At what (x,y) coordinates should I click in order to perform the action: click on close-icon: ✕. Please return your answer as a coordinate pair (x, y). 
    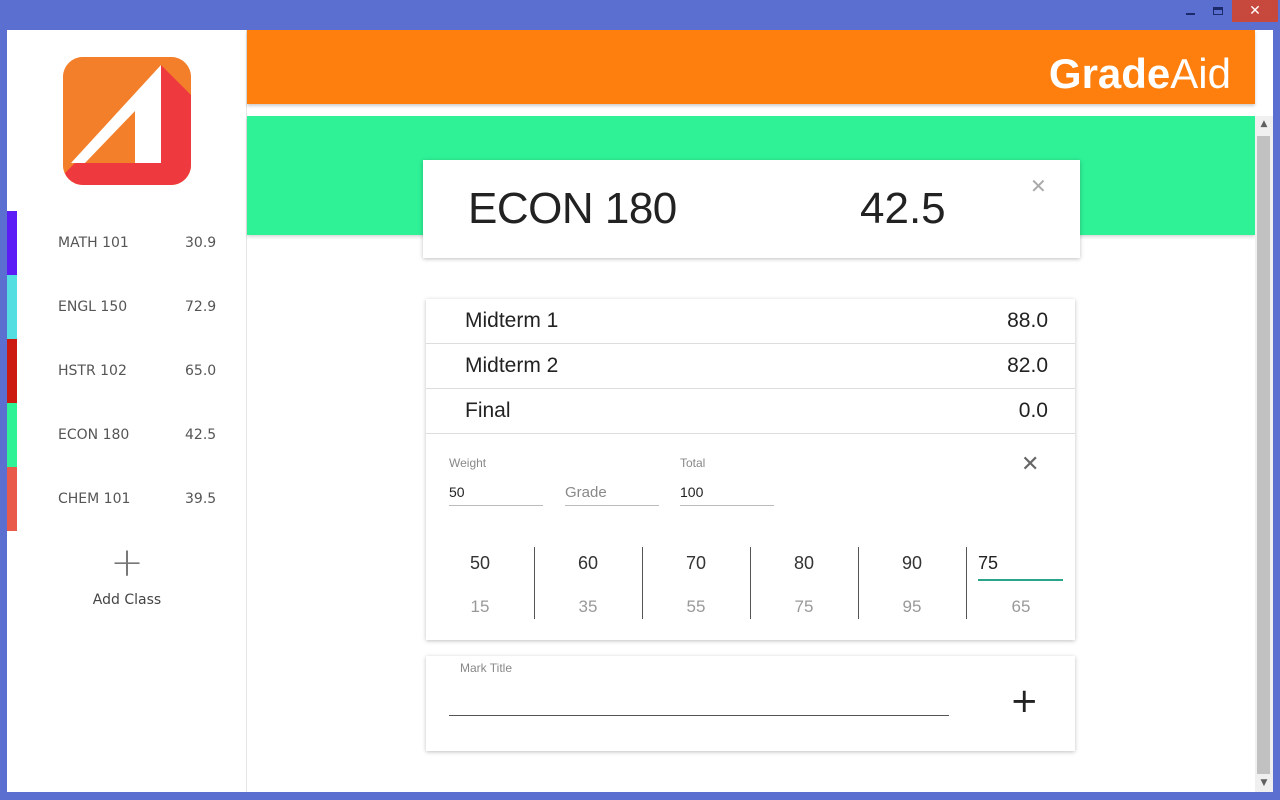
    Looking at the image, I should click on (1255, 11).